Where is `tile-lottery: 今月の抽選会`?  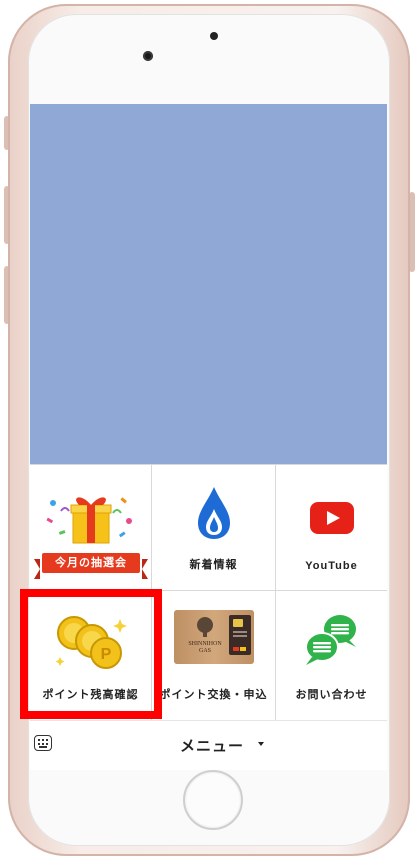 tile-lottery: 今月の抽選会 is located at coordinates (91, 528).